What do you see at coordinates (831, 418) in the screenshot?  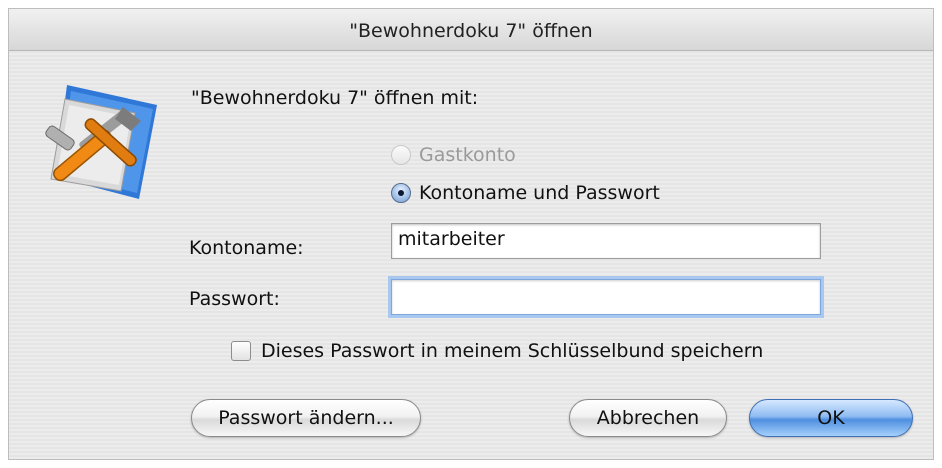 I see `ok-button: OK` at bounding box center [831, 418].